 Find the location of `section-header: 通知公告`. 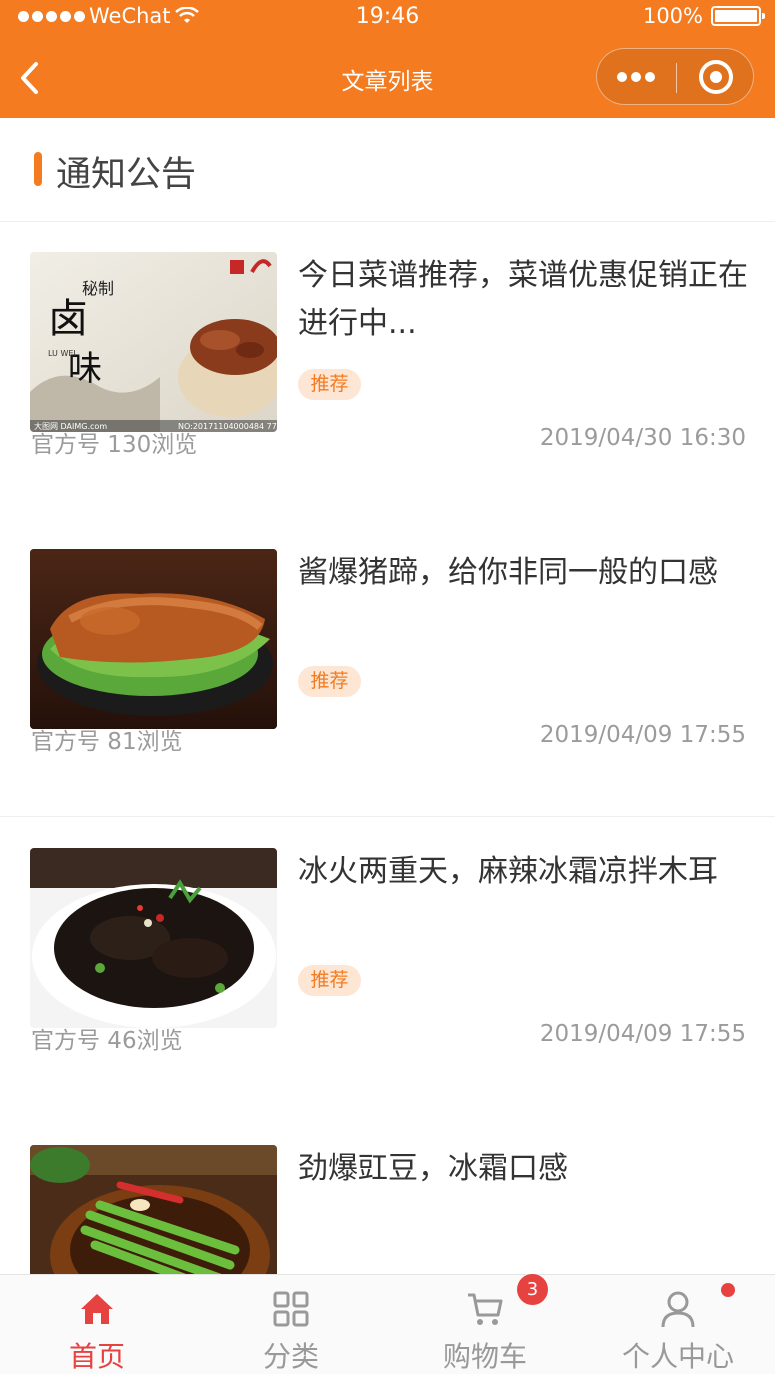

section-header: 通知公告 is located at coordinates (387, 170).